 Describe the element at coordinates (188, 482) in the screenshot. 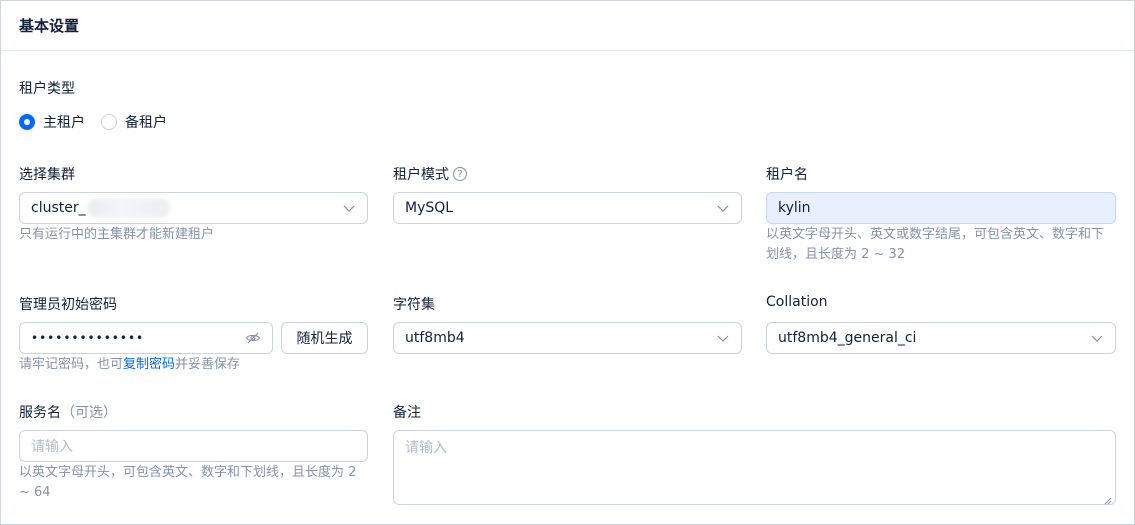

I see `service-name-help-text: 以英文字母开头，可包含英文、数字和下划线，且长度为 2 ~ 64` at that location.